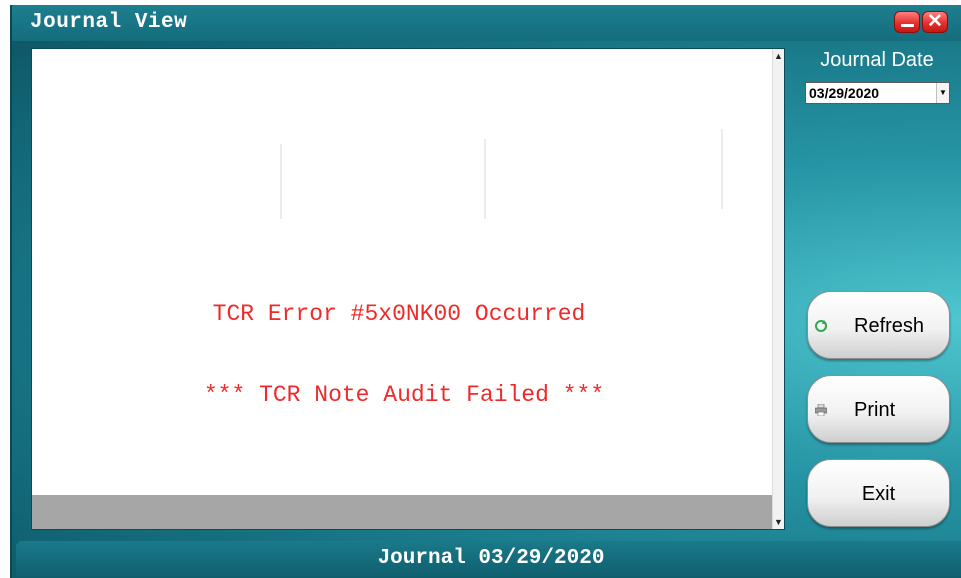  I want to click on window-title: Journal View, so click(109, 22).